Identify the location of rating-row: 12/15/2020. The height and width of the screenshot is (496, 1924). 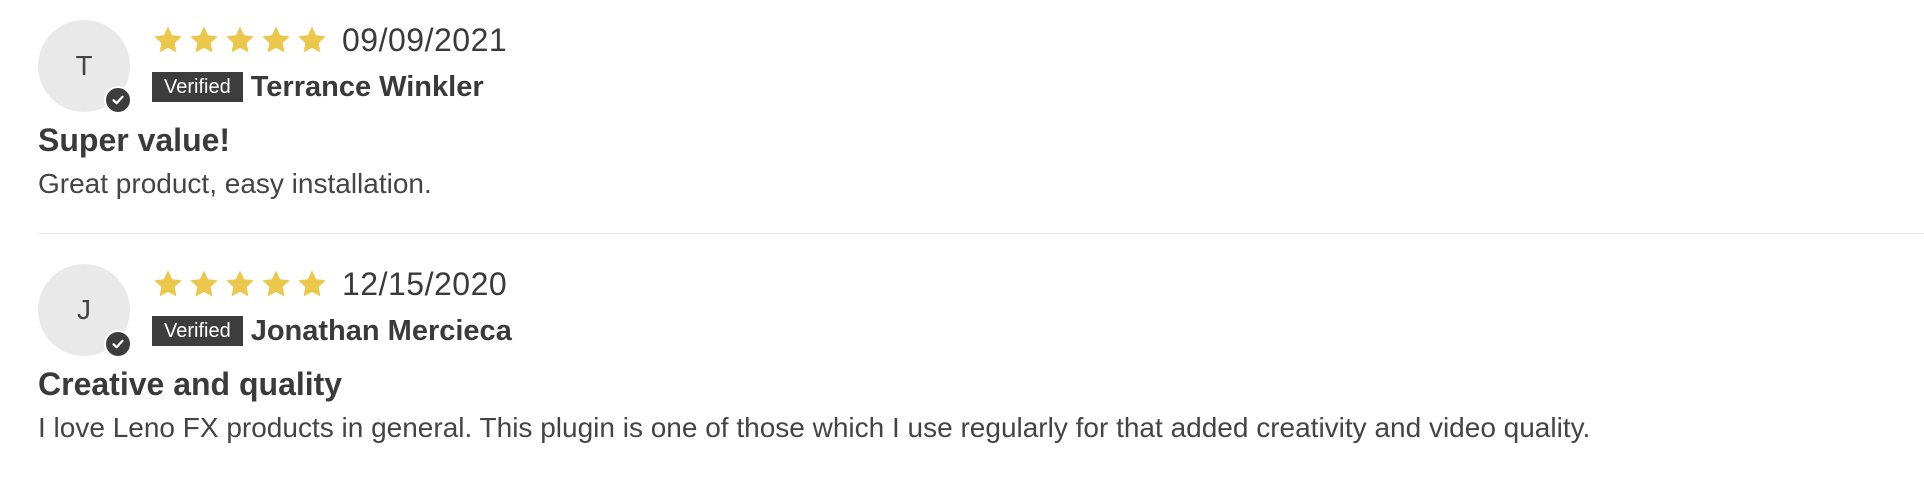
(332, 284).